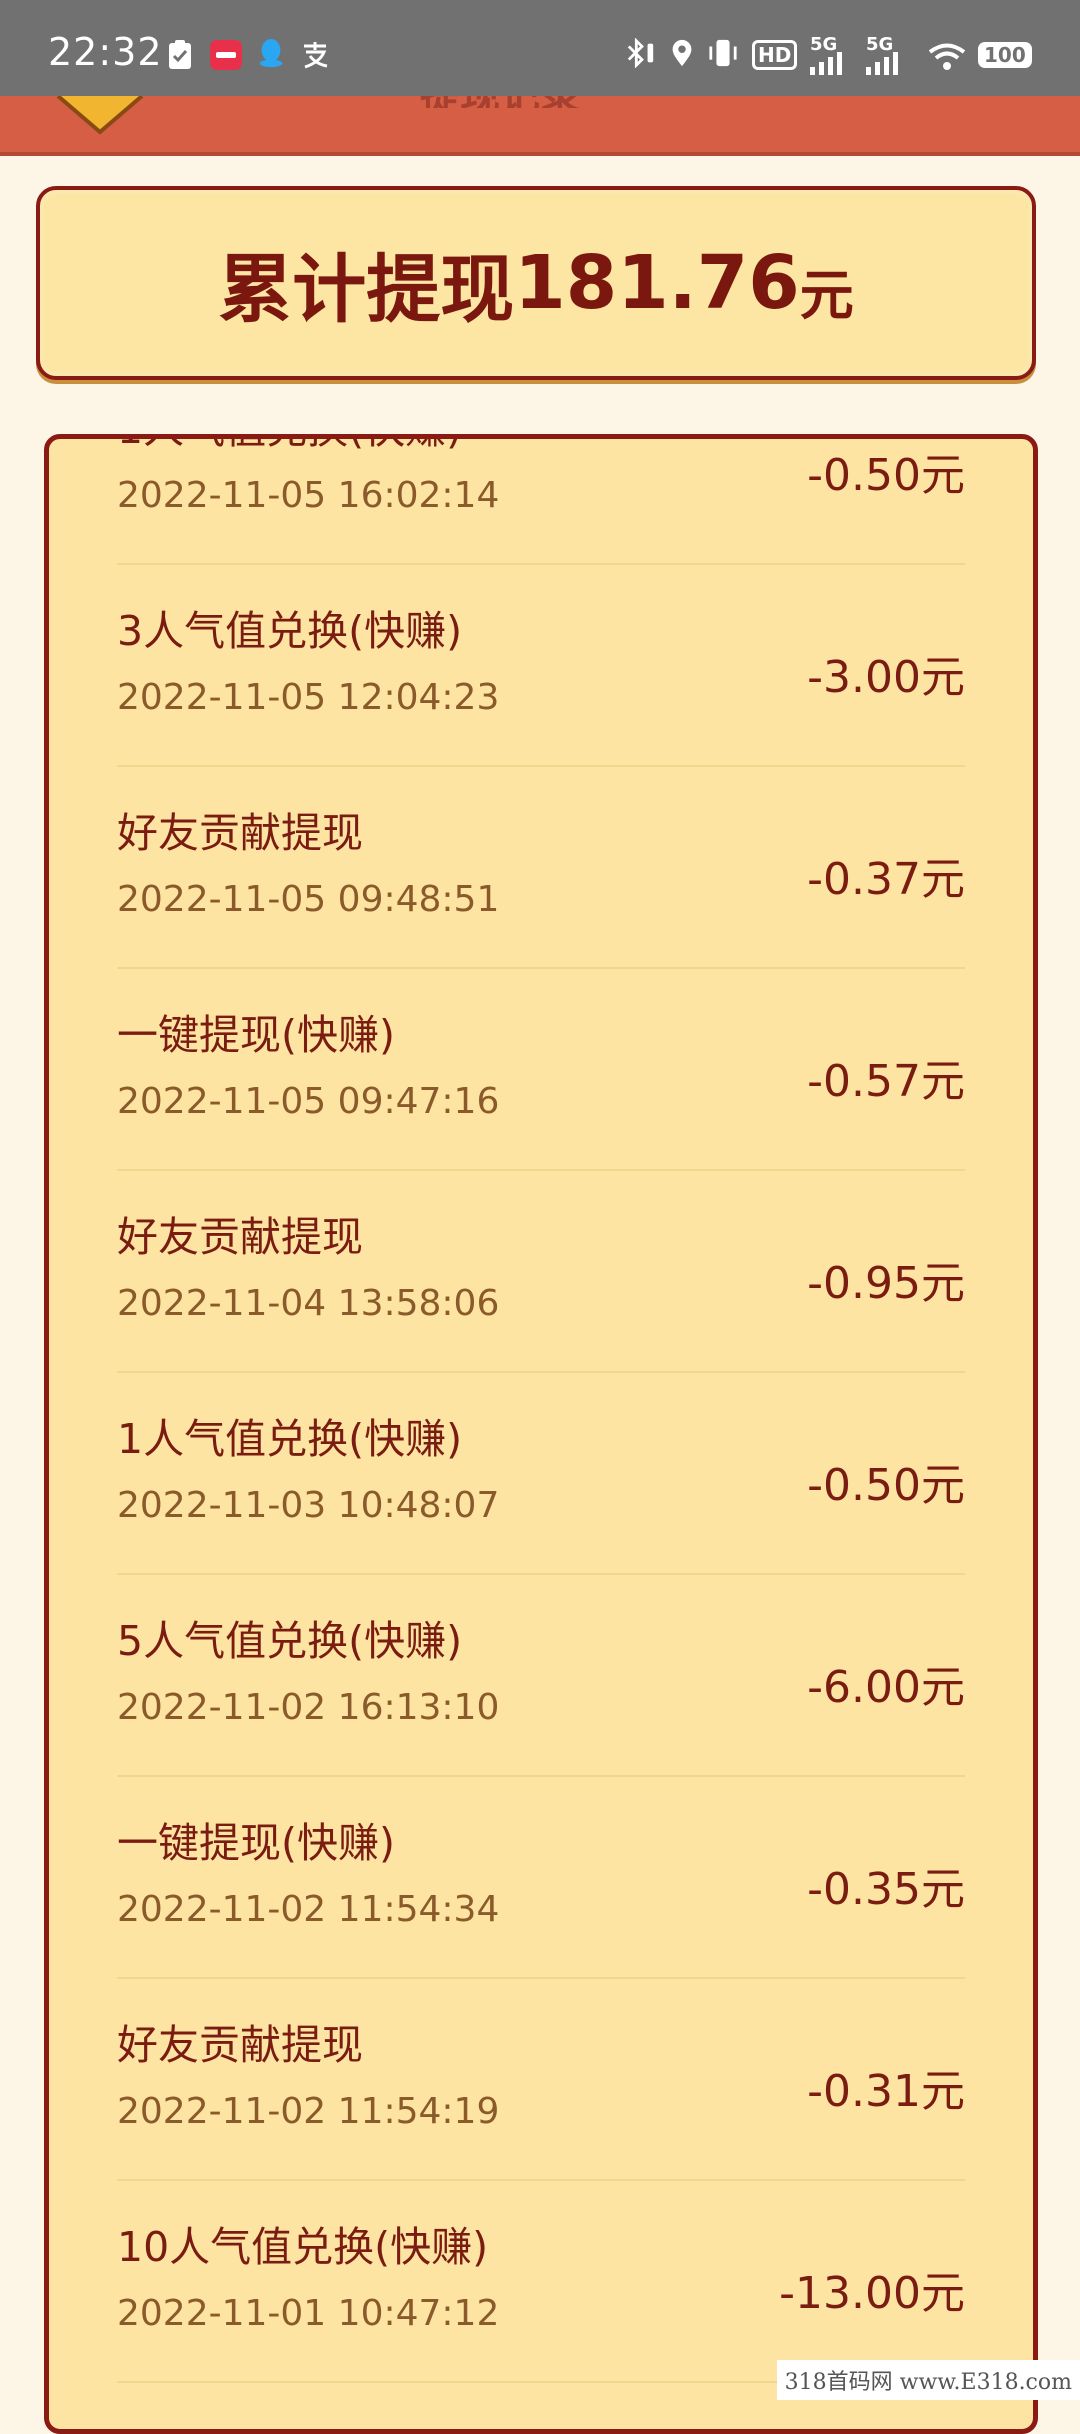  Describe the element at coordinates (872, 2293) in the screenshot. I see `record-amount: -13.00元` at that location.